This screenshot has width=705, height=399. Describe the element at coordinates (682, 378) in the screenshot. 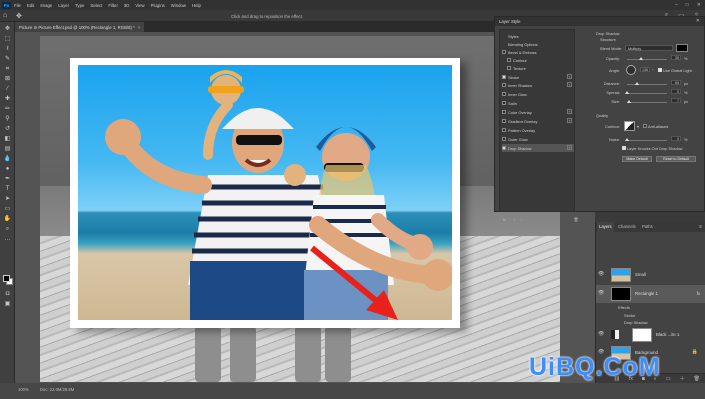

I see `new-layer-icon: ＋` at that location.